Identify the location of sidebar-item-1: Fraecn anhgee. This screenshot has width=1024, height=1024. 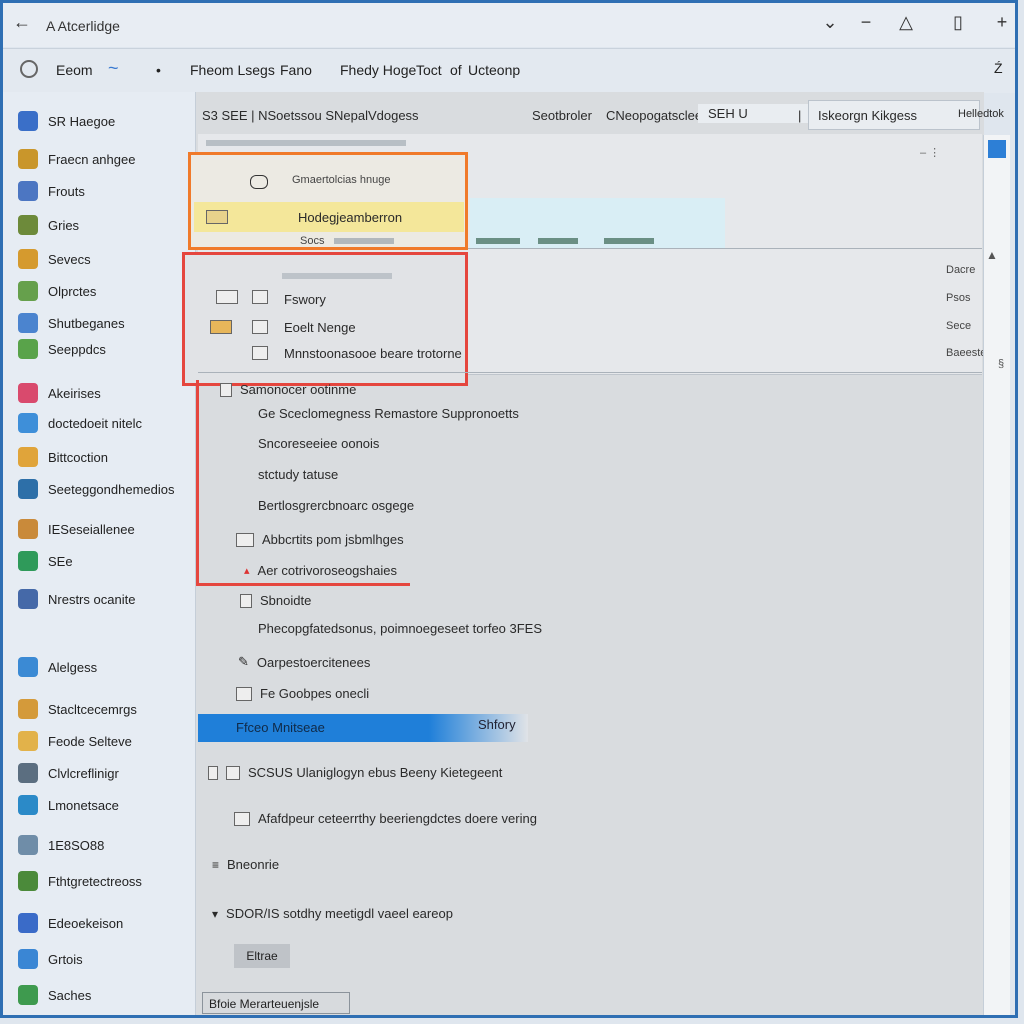
(76, 159).